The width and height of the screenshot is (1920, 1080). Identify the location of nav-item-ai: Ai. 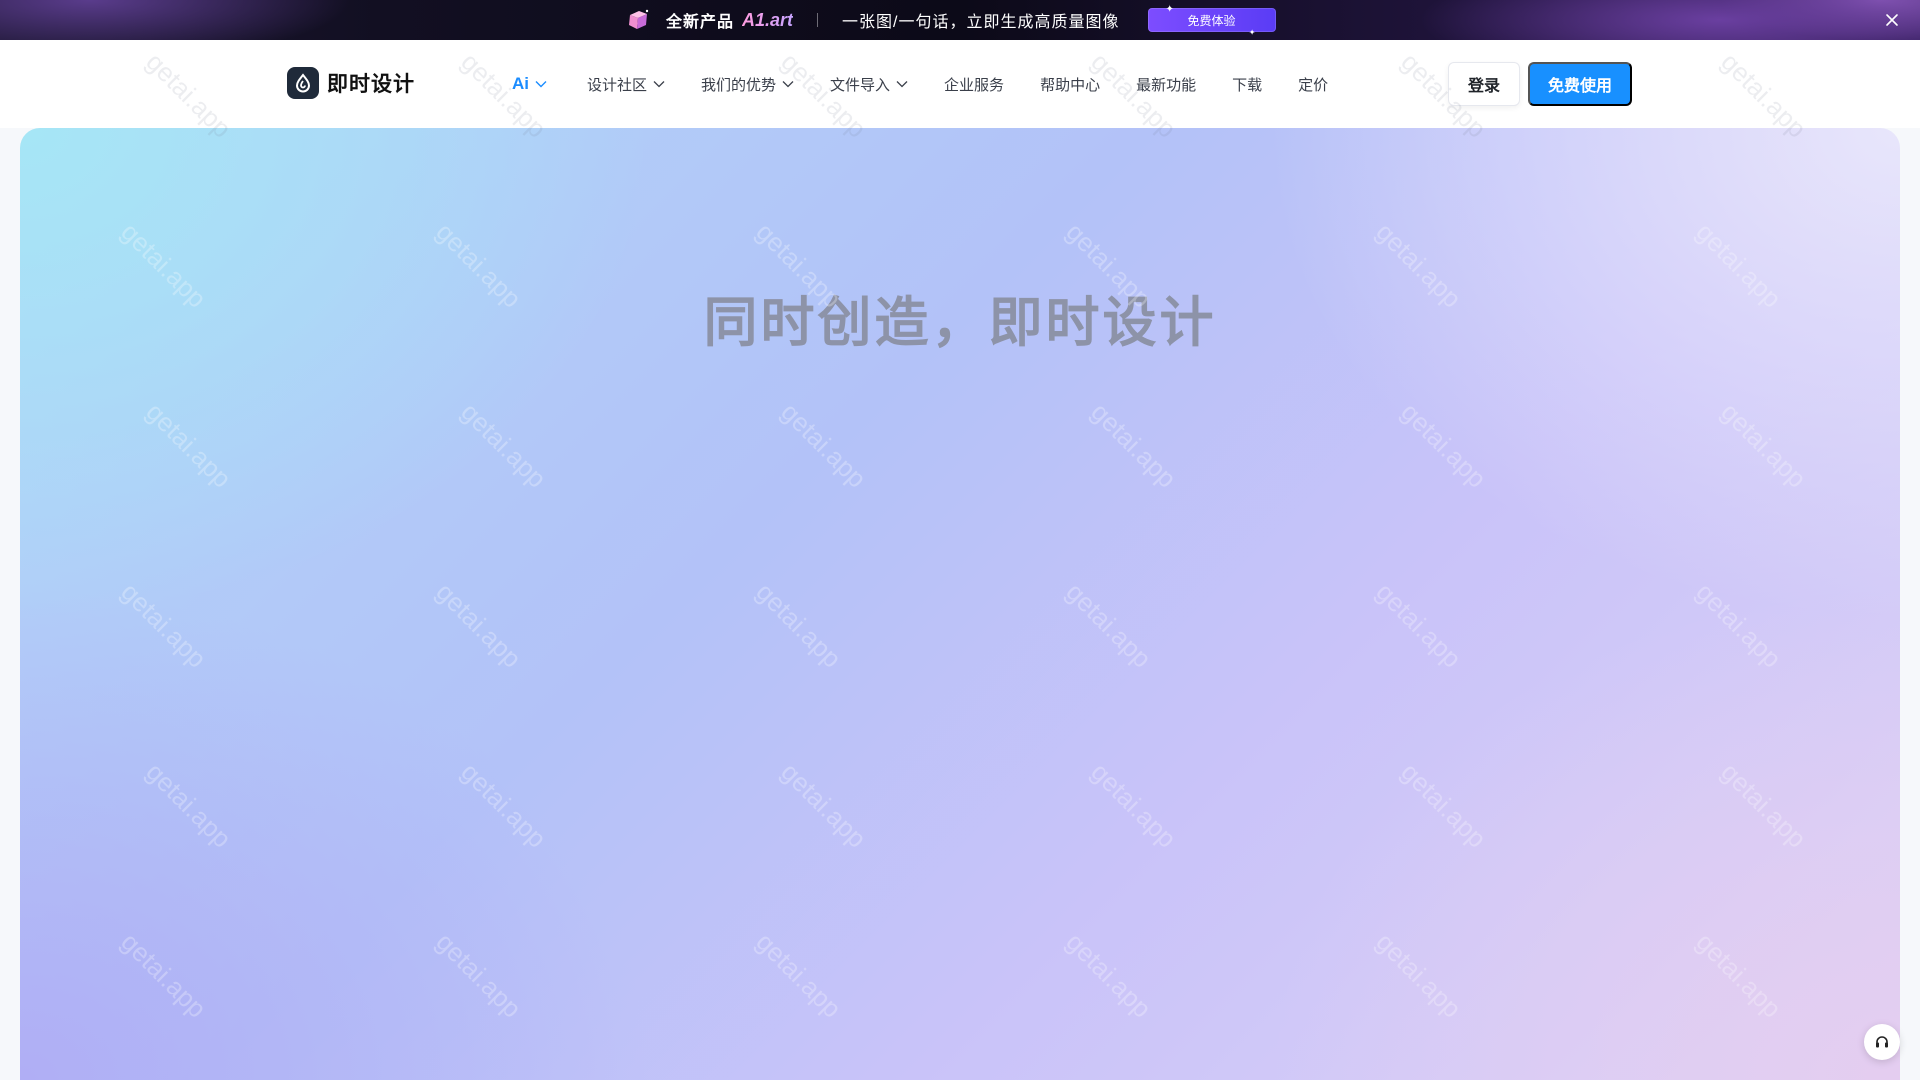
(529, 84).